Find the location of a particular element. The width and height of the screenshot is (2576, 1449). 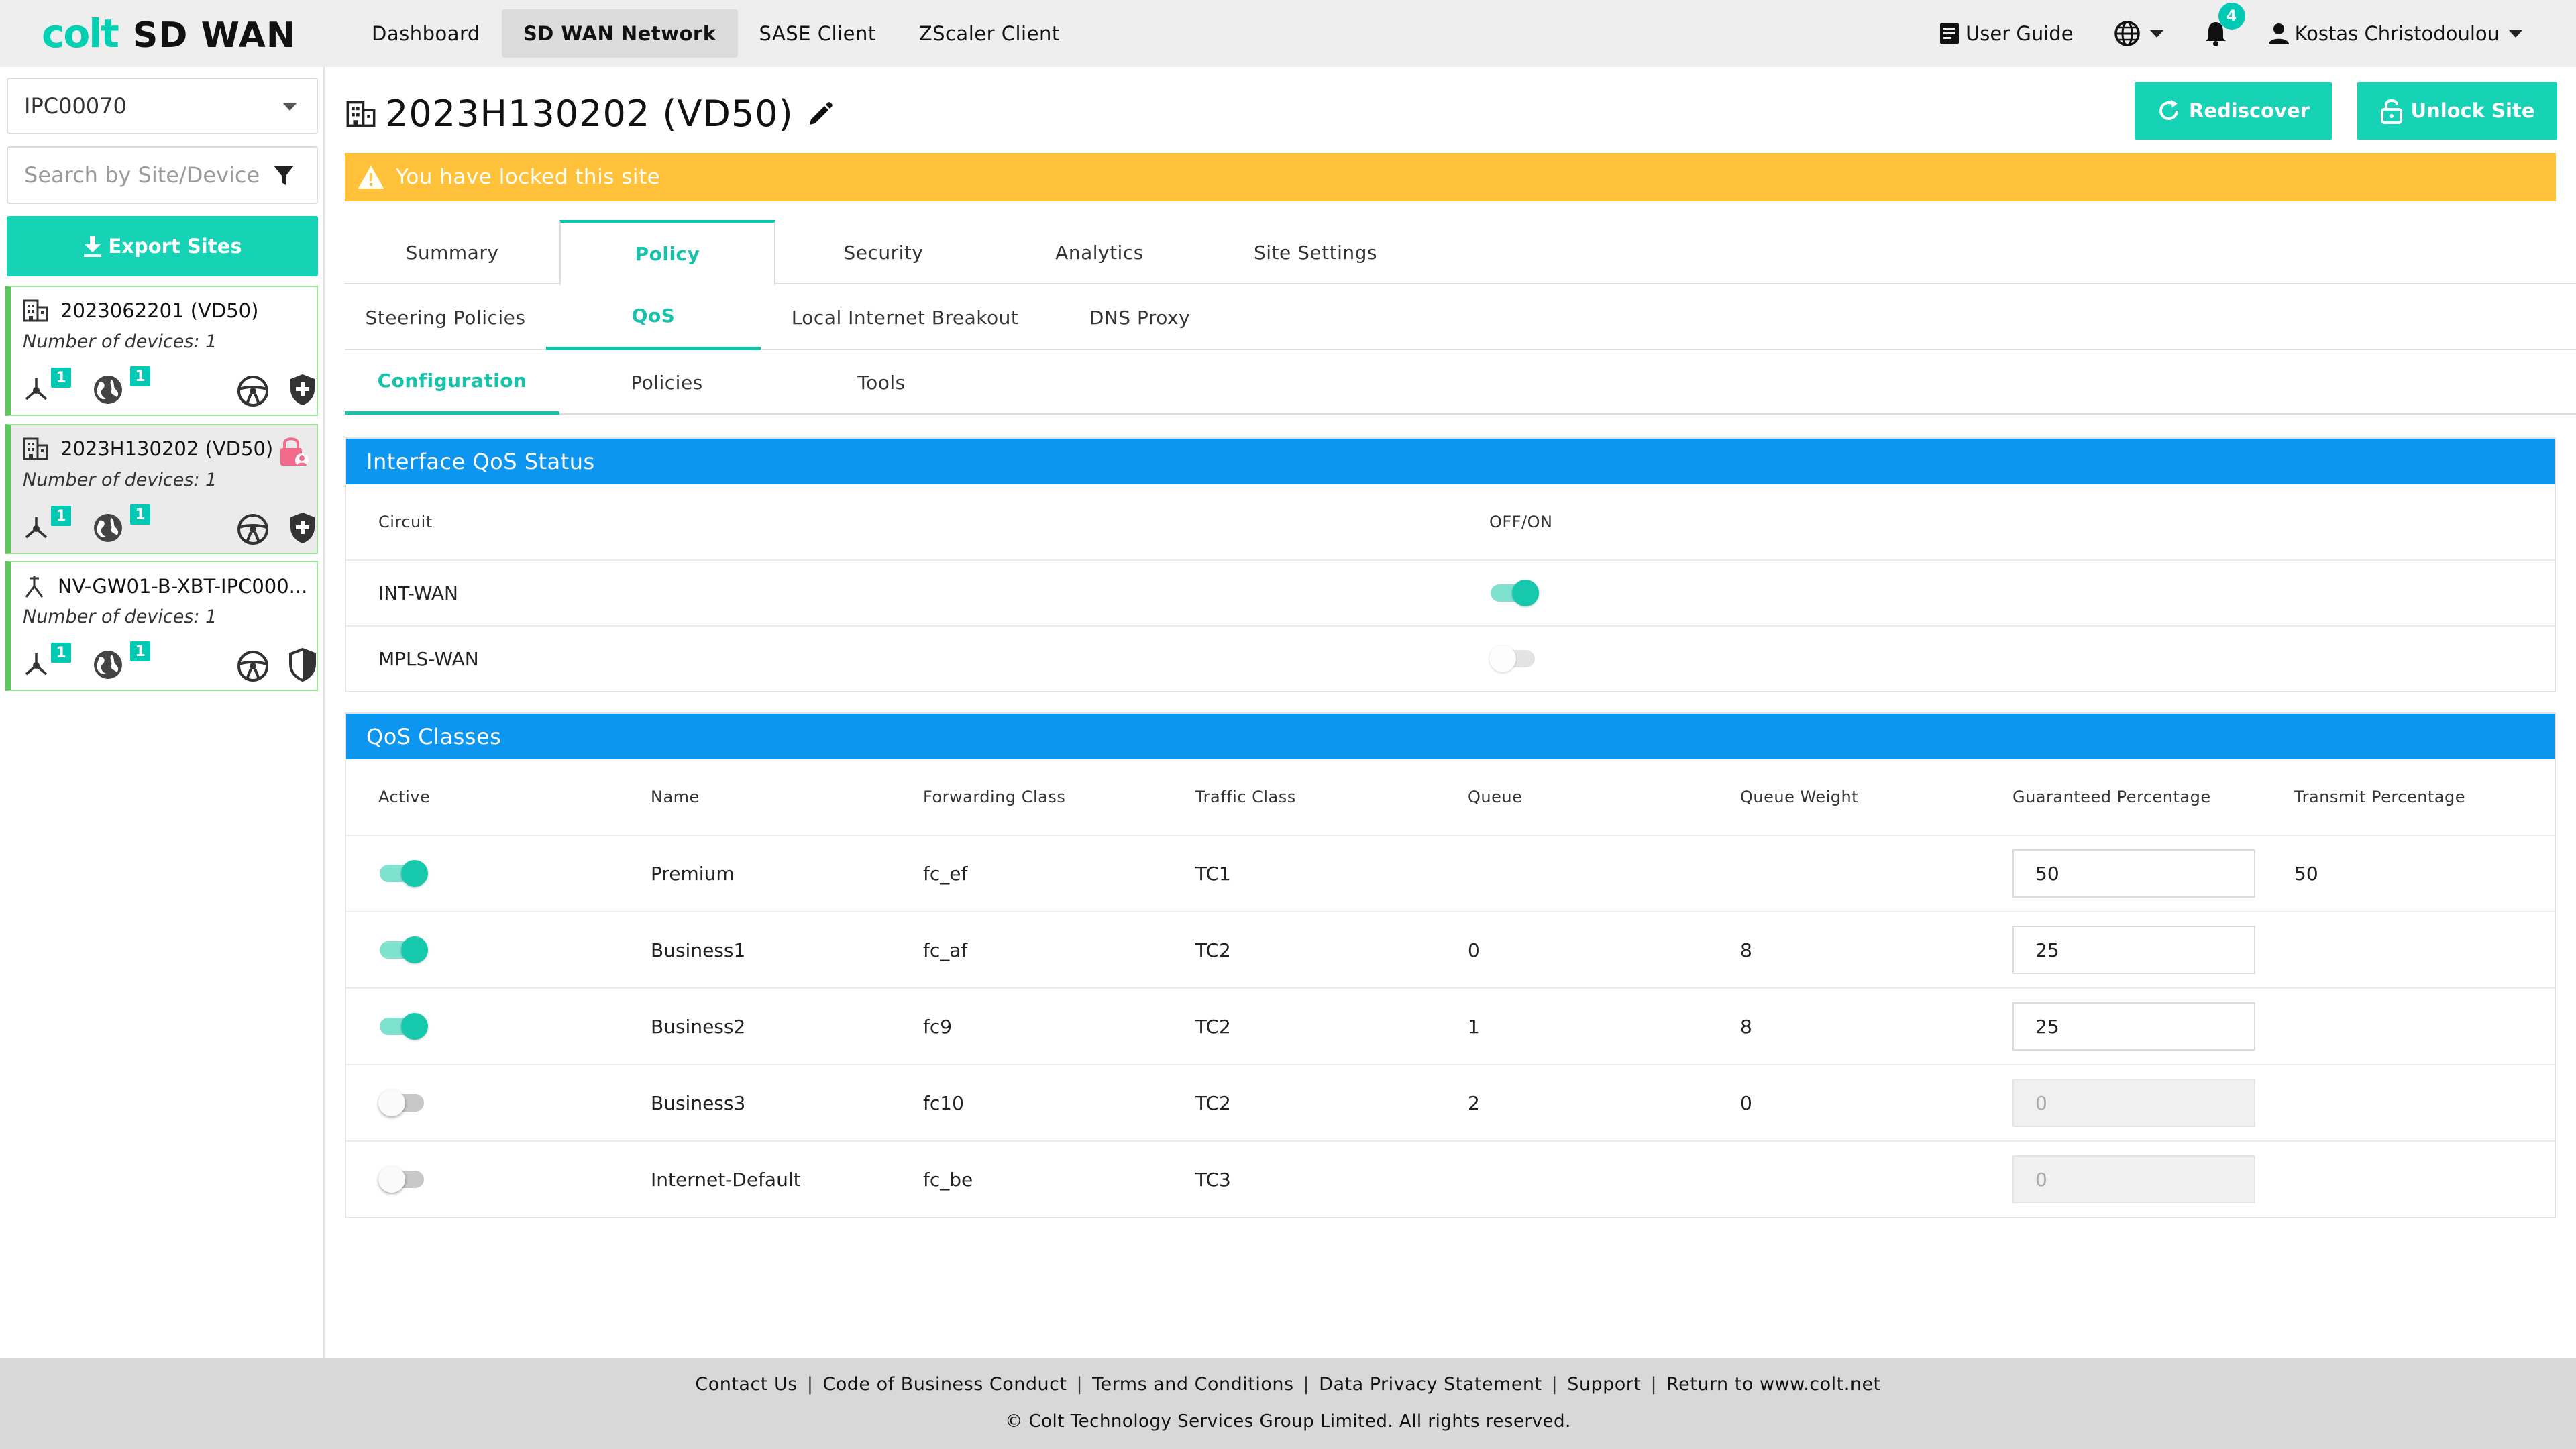

user-name: Kostas Christodoulou is located at coordinates (2397, 33).